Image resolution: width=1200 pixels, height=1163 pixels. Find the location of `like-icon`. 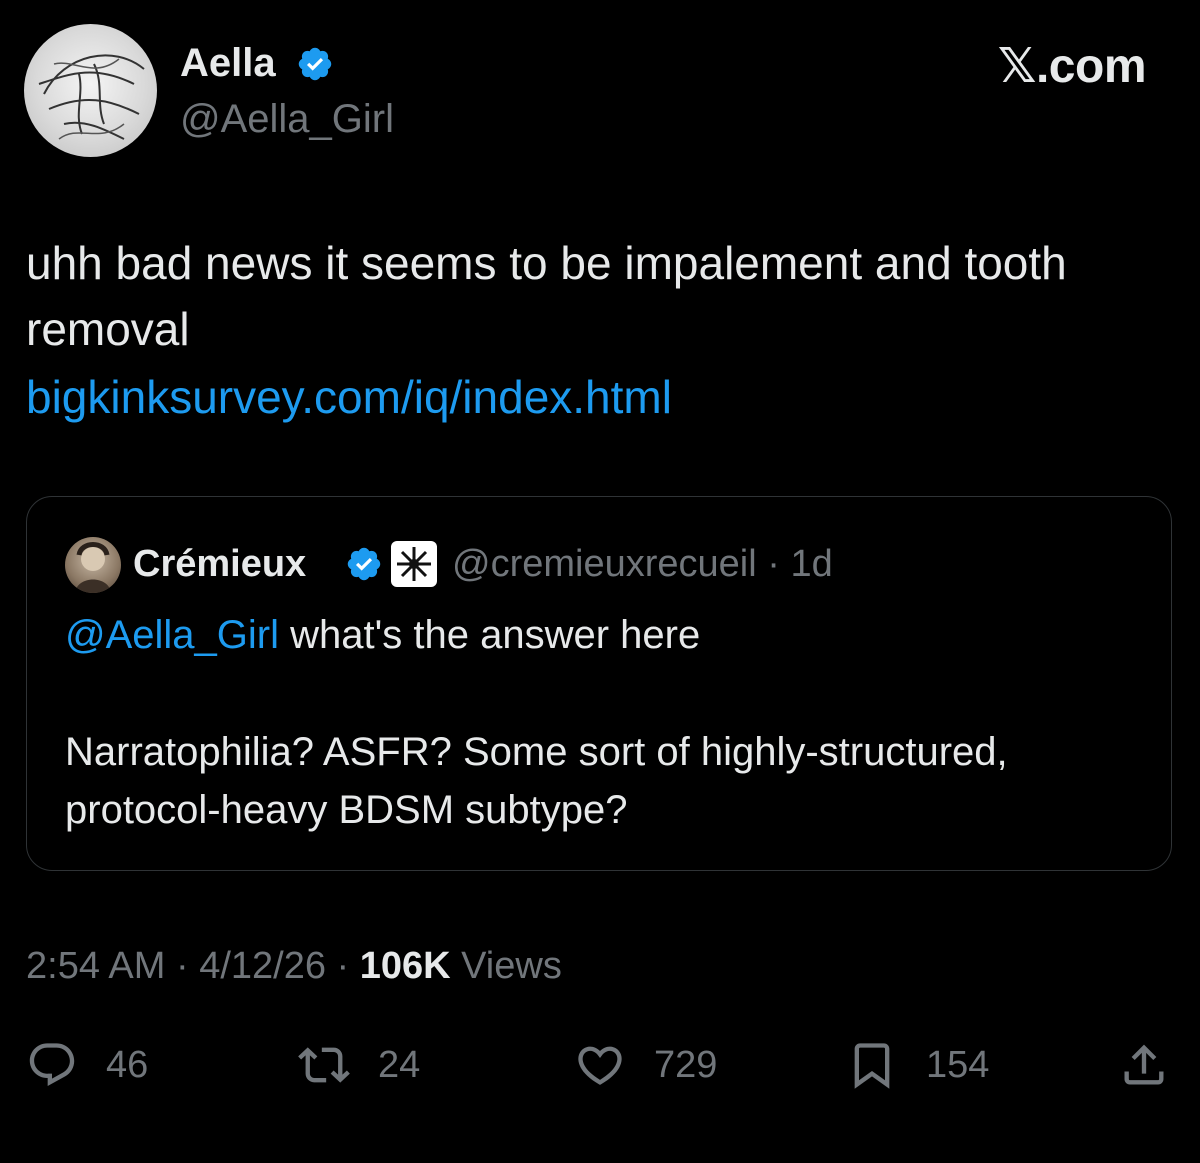

like-icon is located at coordinates (600, 1065).